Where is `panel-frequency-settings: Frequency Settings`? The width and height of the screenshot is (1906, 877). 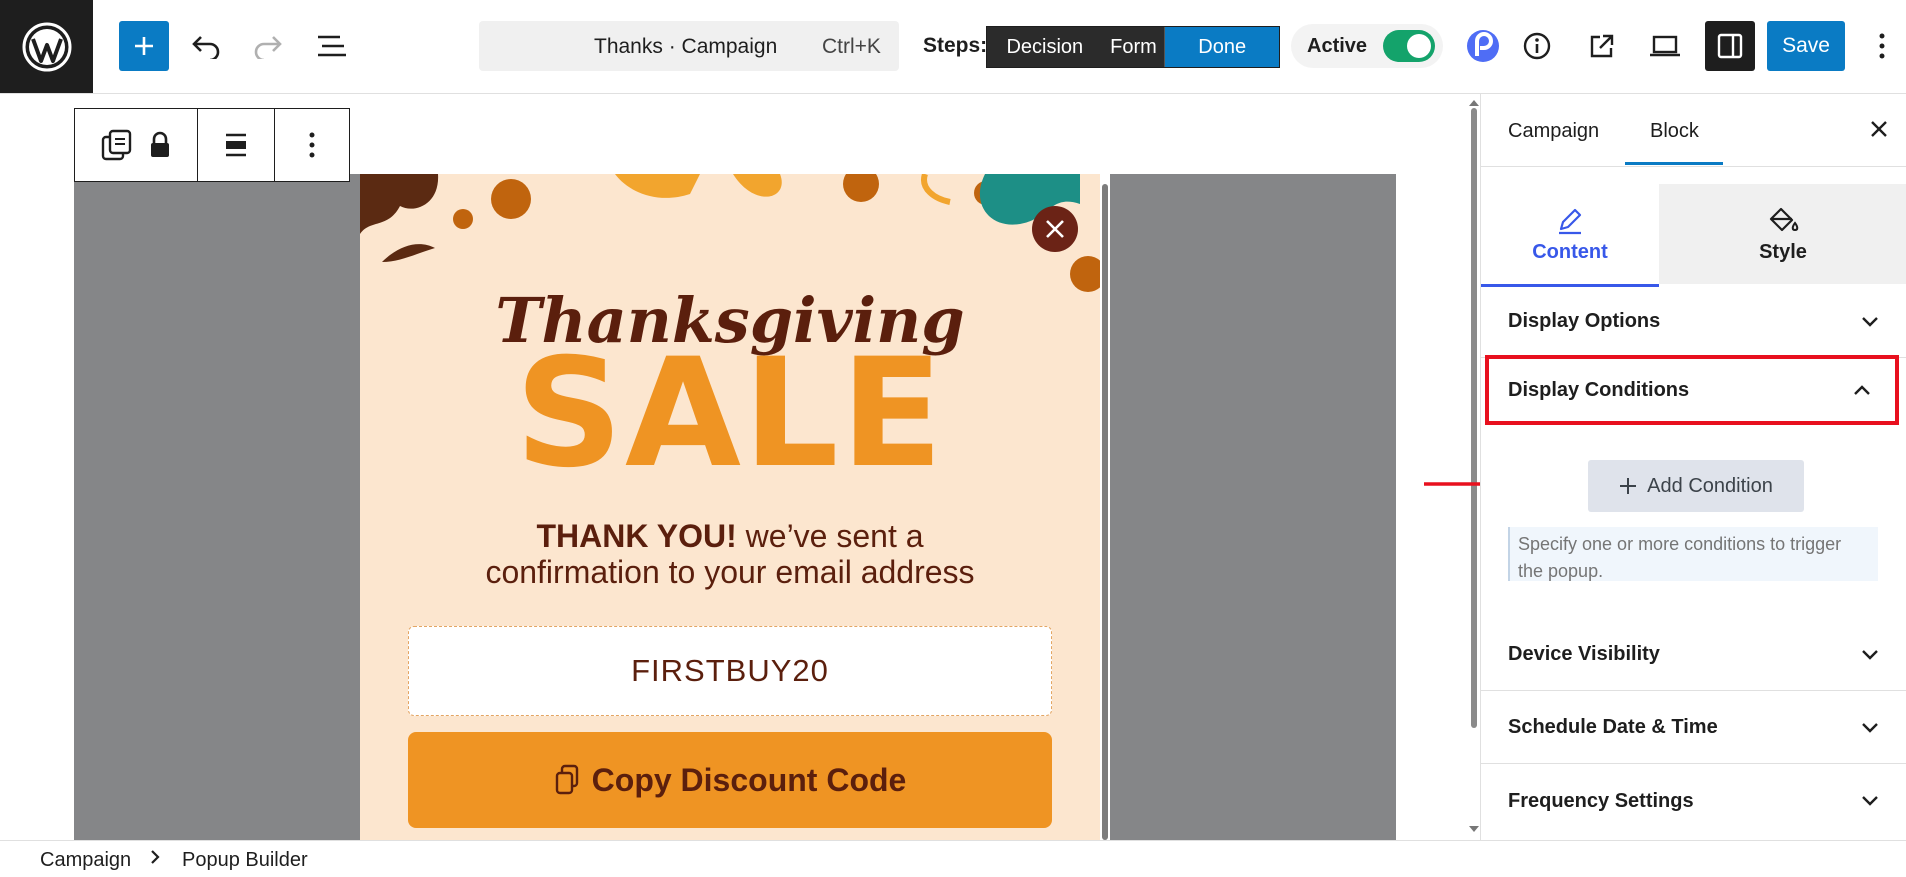
panel-frequency-settings: Frequency Settings is located at coordinates (1693, 801).